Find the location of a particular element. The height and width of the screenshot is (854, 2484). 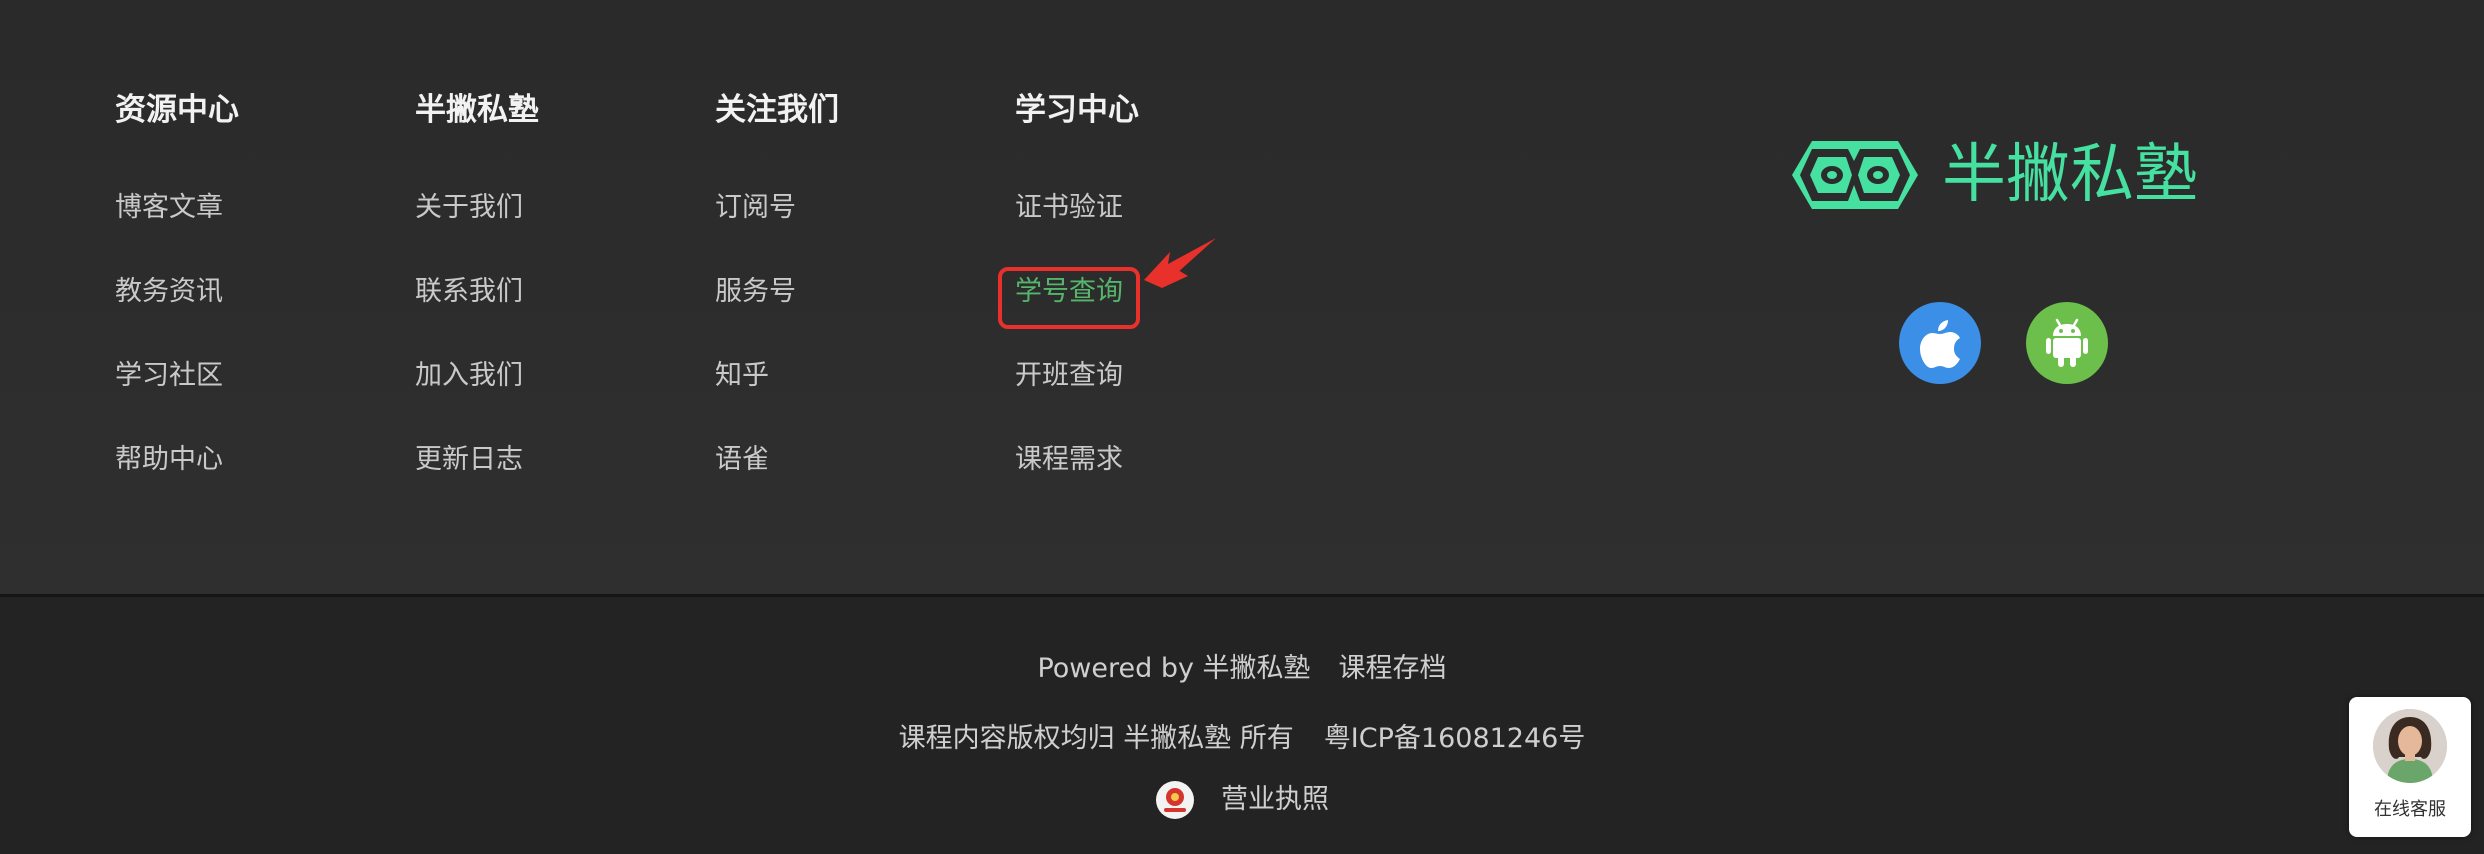

footer-powered-line: Powered by 半撇私塾 课程存档 is located at coordinates (1242, 669).